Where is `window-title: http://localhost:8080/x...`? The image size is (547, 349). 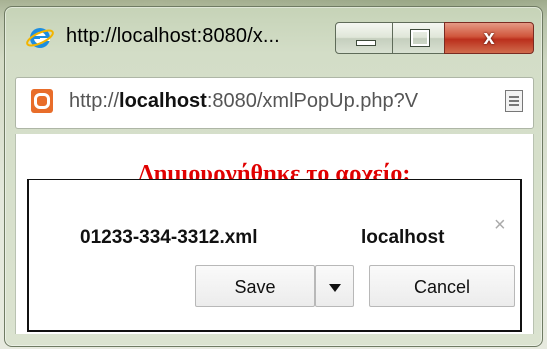
window-title: http://localhost:8080/x... is located at coordinates (173, 36).